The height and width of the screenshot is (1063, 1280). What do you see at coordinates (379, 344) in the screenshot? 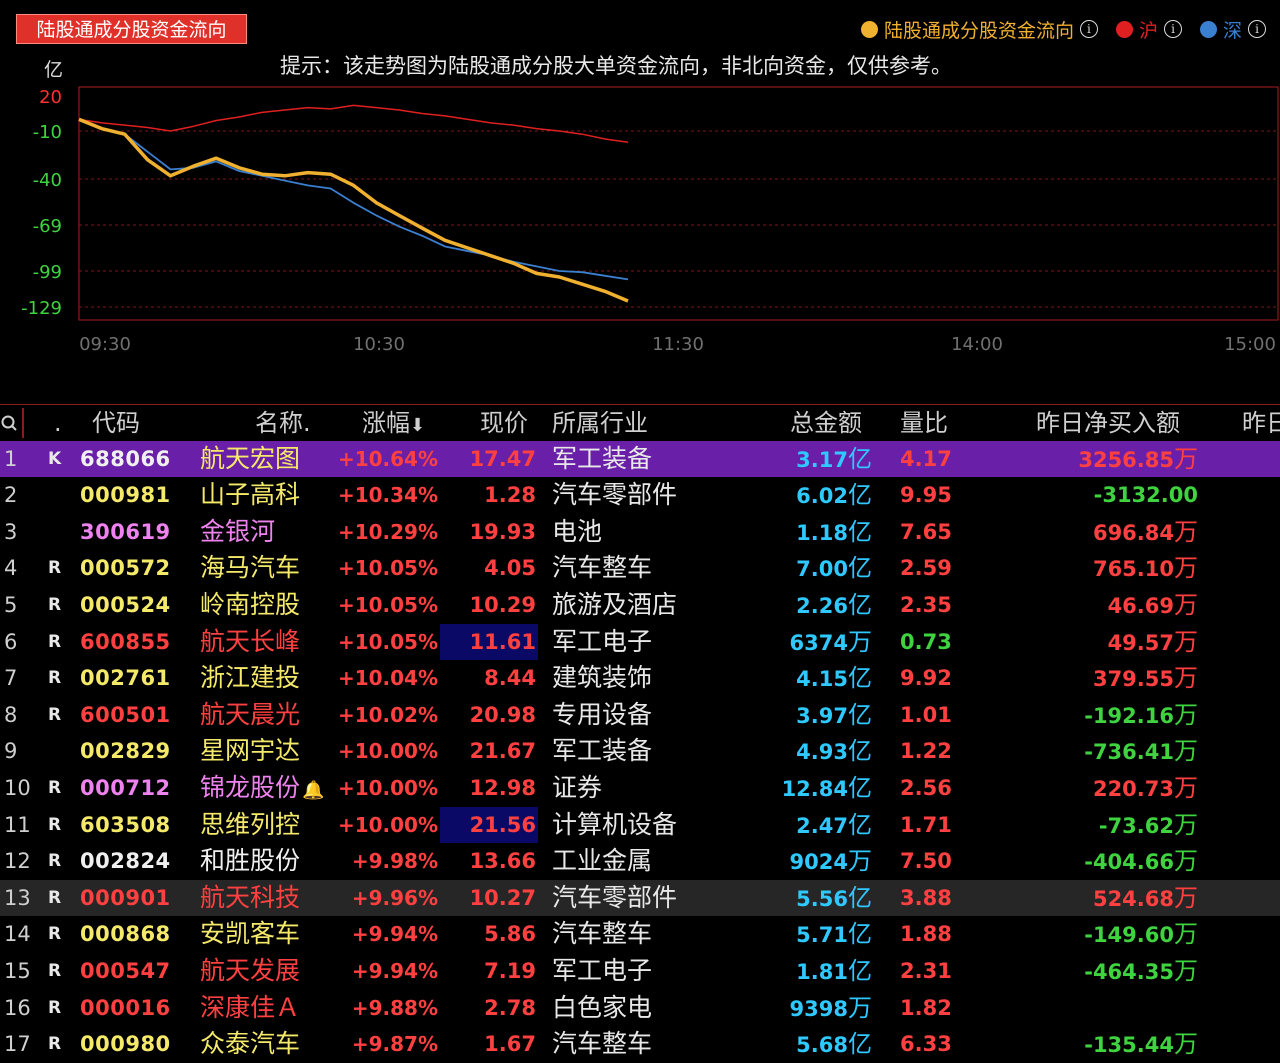
I see `x-tick-label: 10:30` at bounding box center [379, 344].